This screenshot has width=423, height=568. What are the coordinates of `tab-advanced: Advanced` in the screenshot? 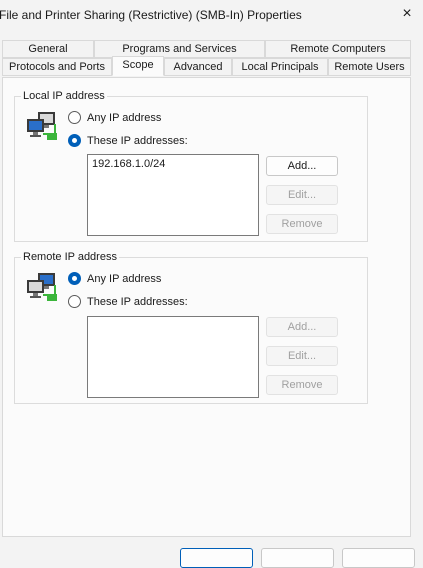 It's located at (198, 67).